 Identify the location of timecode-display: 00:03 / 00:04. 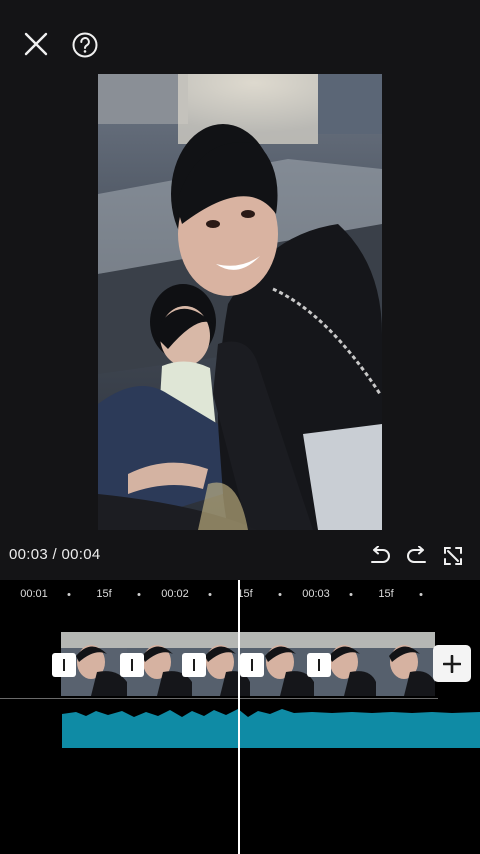
(55, 554).